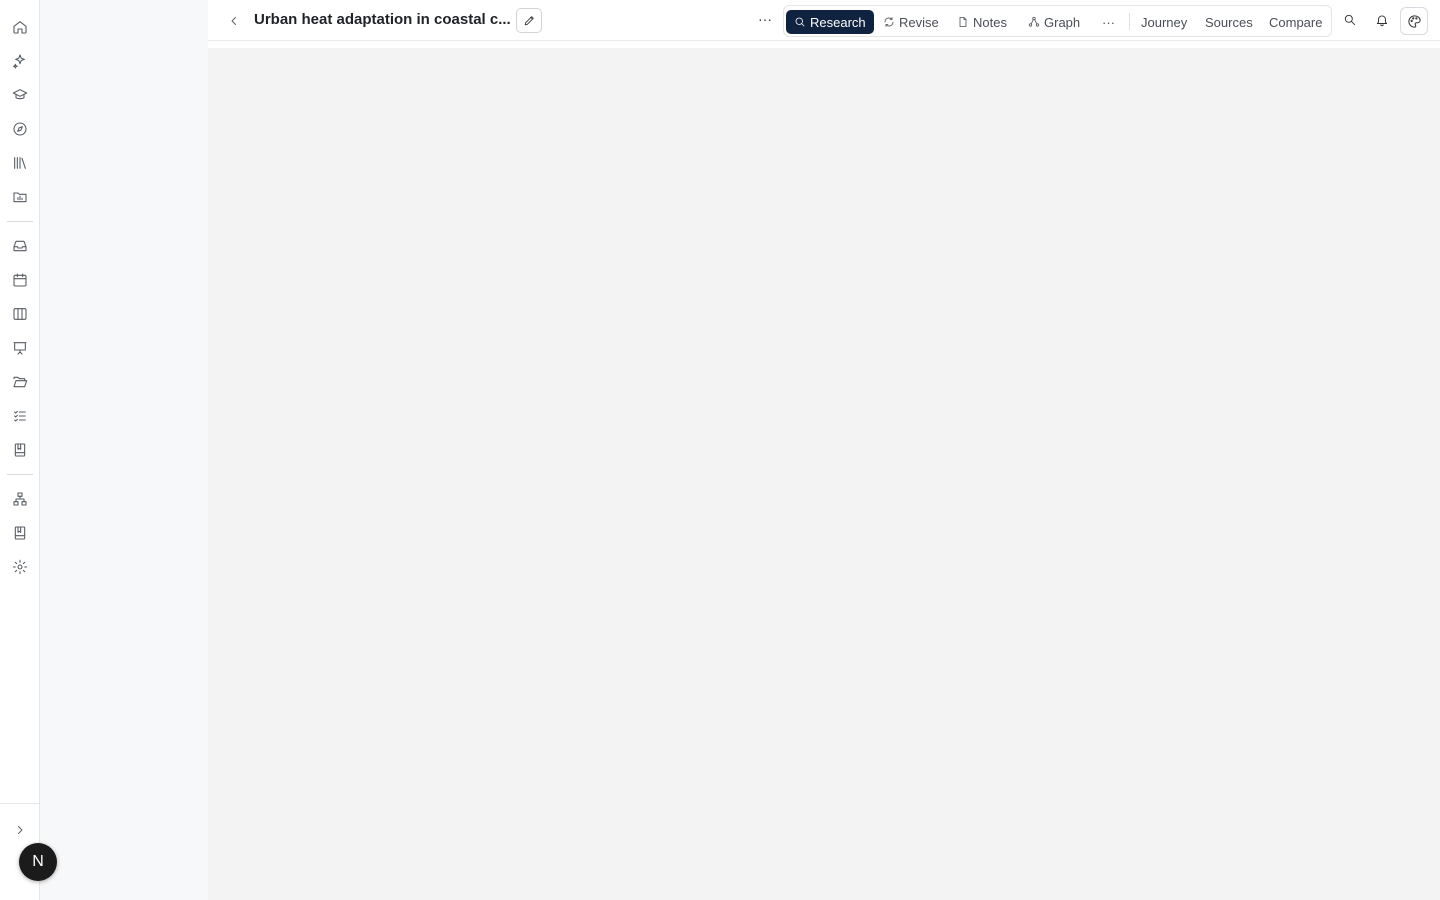 This screenshot has height=900, width=1440. I want to click on graduation-cap-icon, so click(20, 95).